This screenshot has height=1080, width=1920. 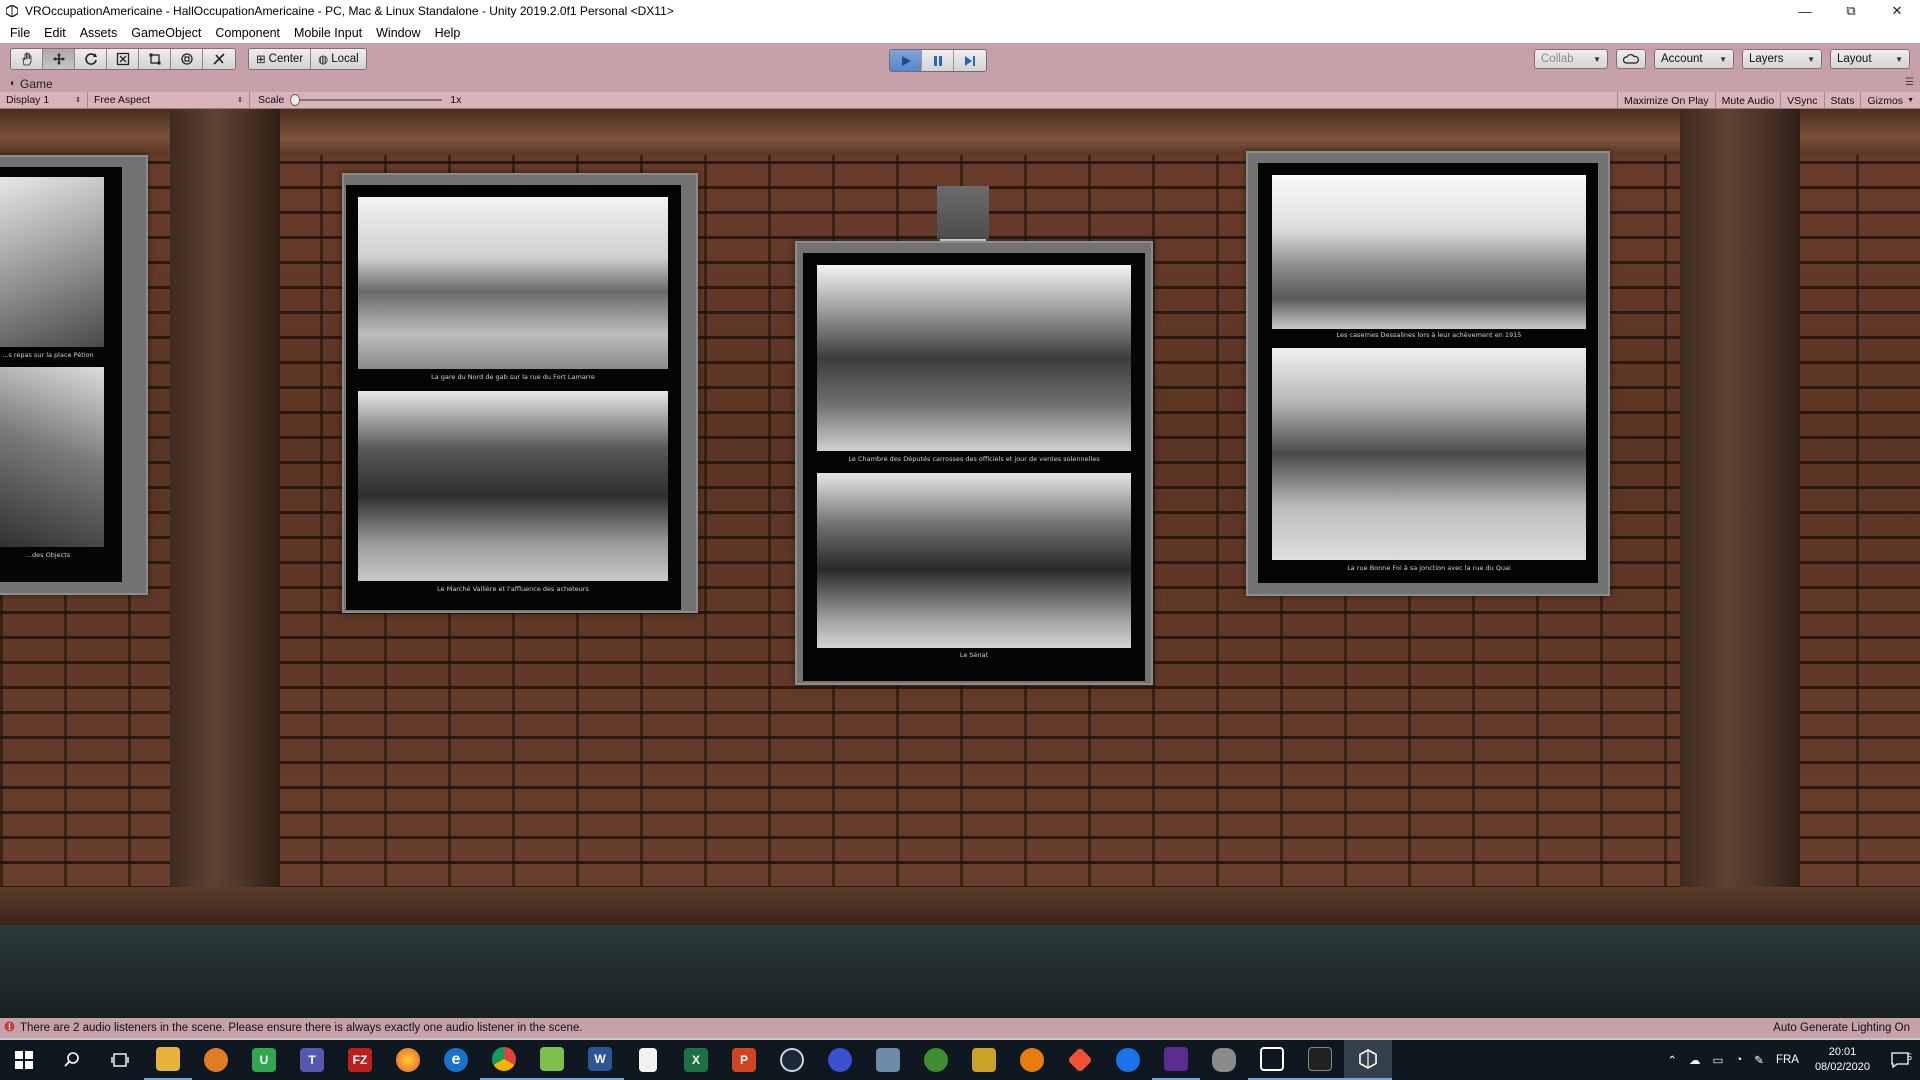 I want to click on aspect-dropdown: Free Aspect ⇕, so click(x=169, y=100).